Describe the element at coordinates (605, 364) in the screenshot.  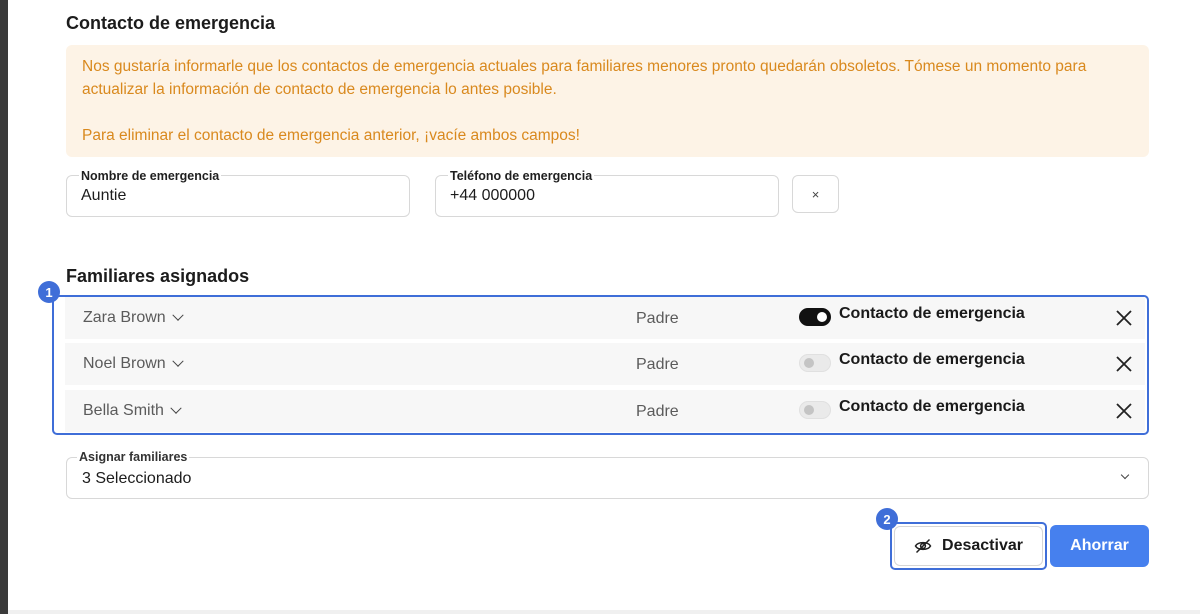
I see `family-member-row: Noel Brown Padre Contacto de emergencia` at that location.